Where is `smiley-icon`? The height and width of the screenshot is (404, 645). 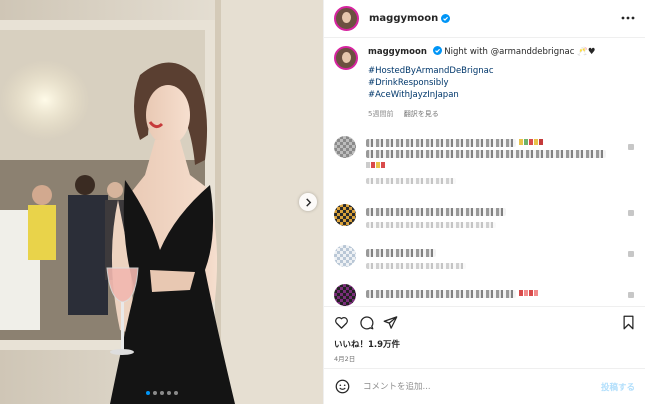
smiley-icon is located at coordinates (342, 386).